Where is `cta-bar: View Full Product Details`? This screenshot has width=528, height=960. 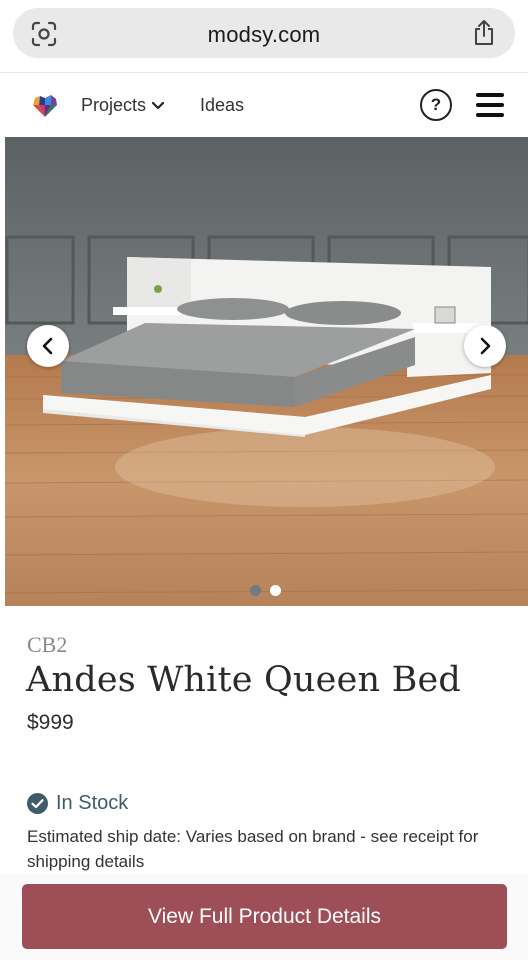 cta-bar: View Full Product Details is located at coordinates (264, 917).